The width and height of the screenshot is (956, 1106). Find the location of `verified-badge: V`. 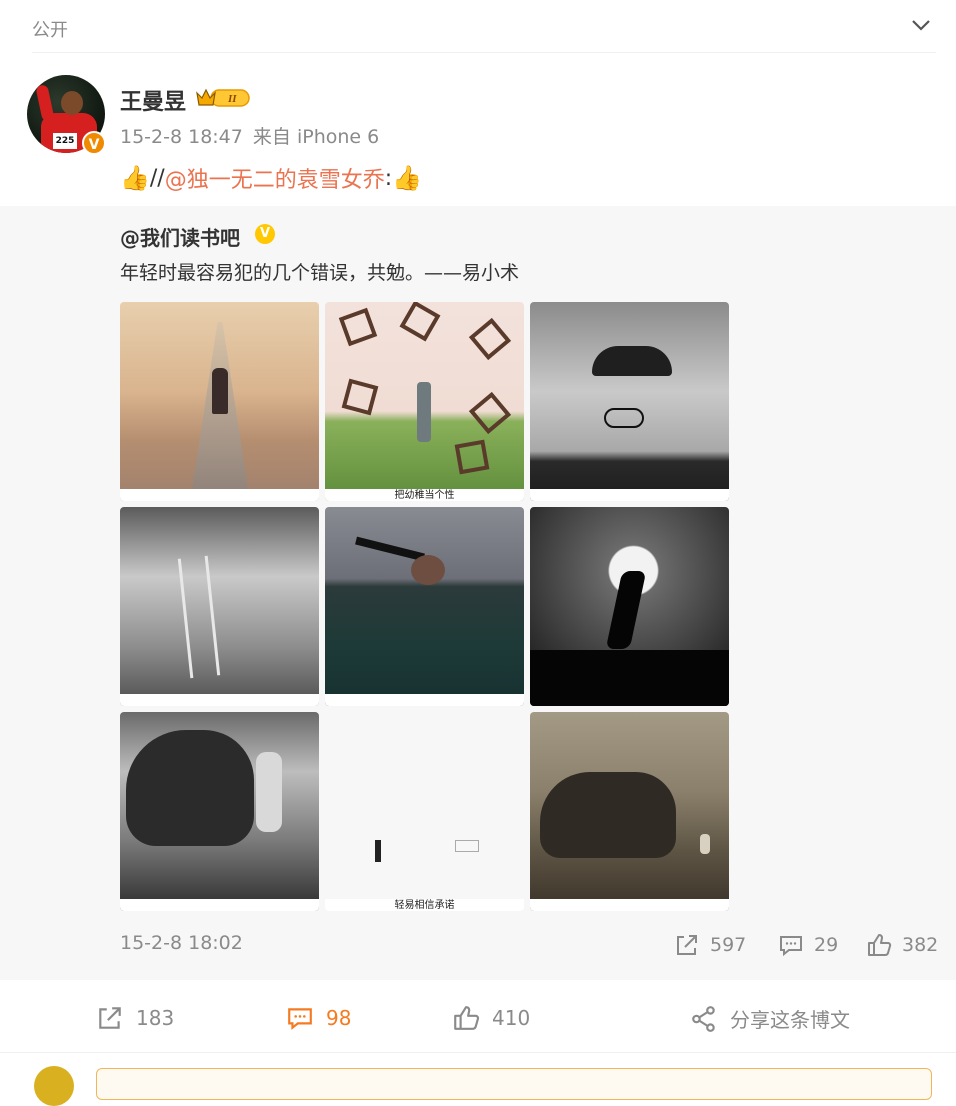

verified-badge: V is located at coordinates (94, 143).